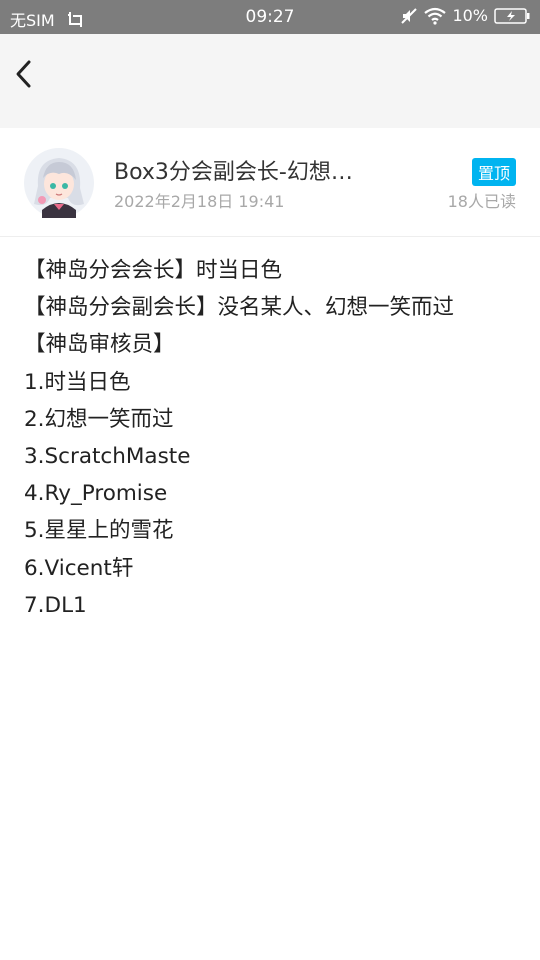 The image size is (540, 960). Describe the element at coordinates (470, 15) in the screenshot. I see `battery-percent: 10%` at that location.